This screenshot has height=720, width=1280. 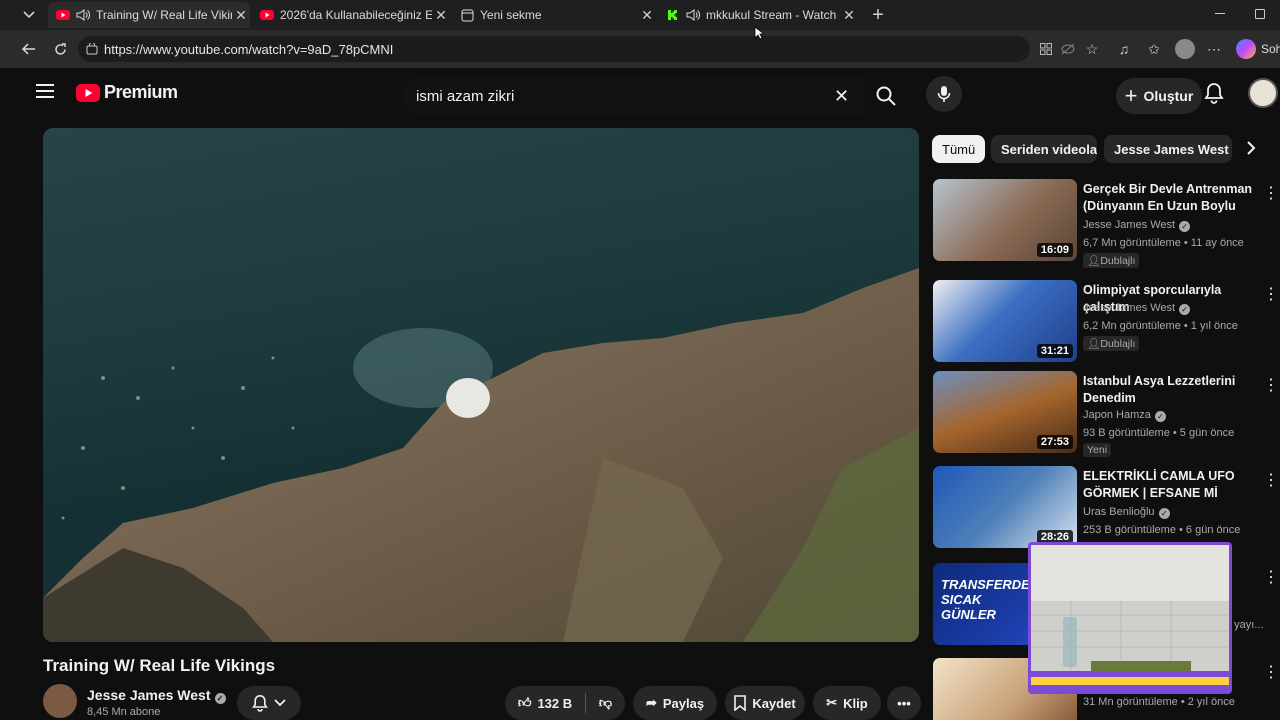 I want to click on dubbed-badge: 👤︎Dublajlı, so click(x=1111, y=260).